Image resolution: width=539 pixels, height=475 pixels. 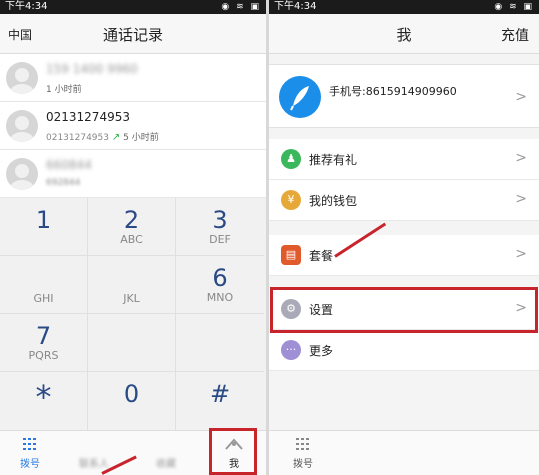 I want to click on tab-contacts: 联系人, so click(x=94, y=453).